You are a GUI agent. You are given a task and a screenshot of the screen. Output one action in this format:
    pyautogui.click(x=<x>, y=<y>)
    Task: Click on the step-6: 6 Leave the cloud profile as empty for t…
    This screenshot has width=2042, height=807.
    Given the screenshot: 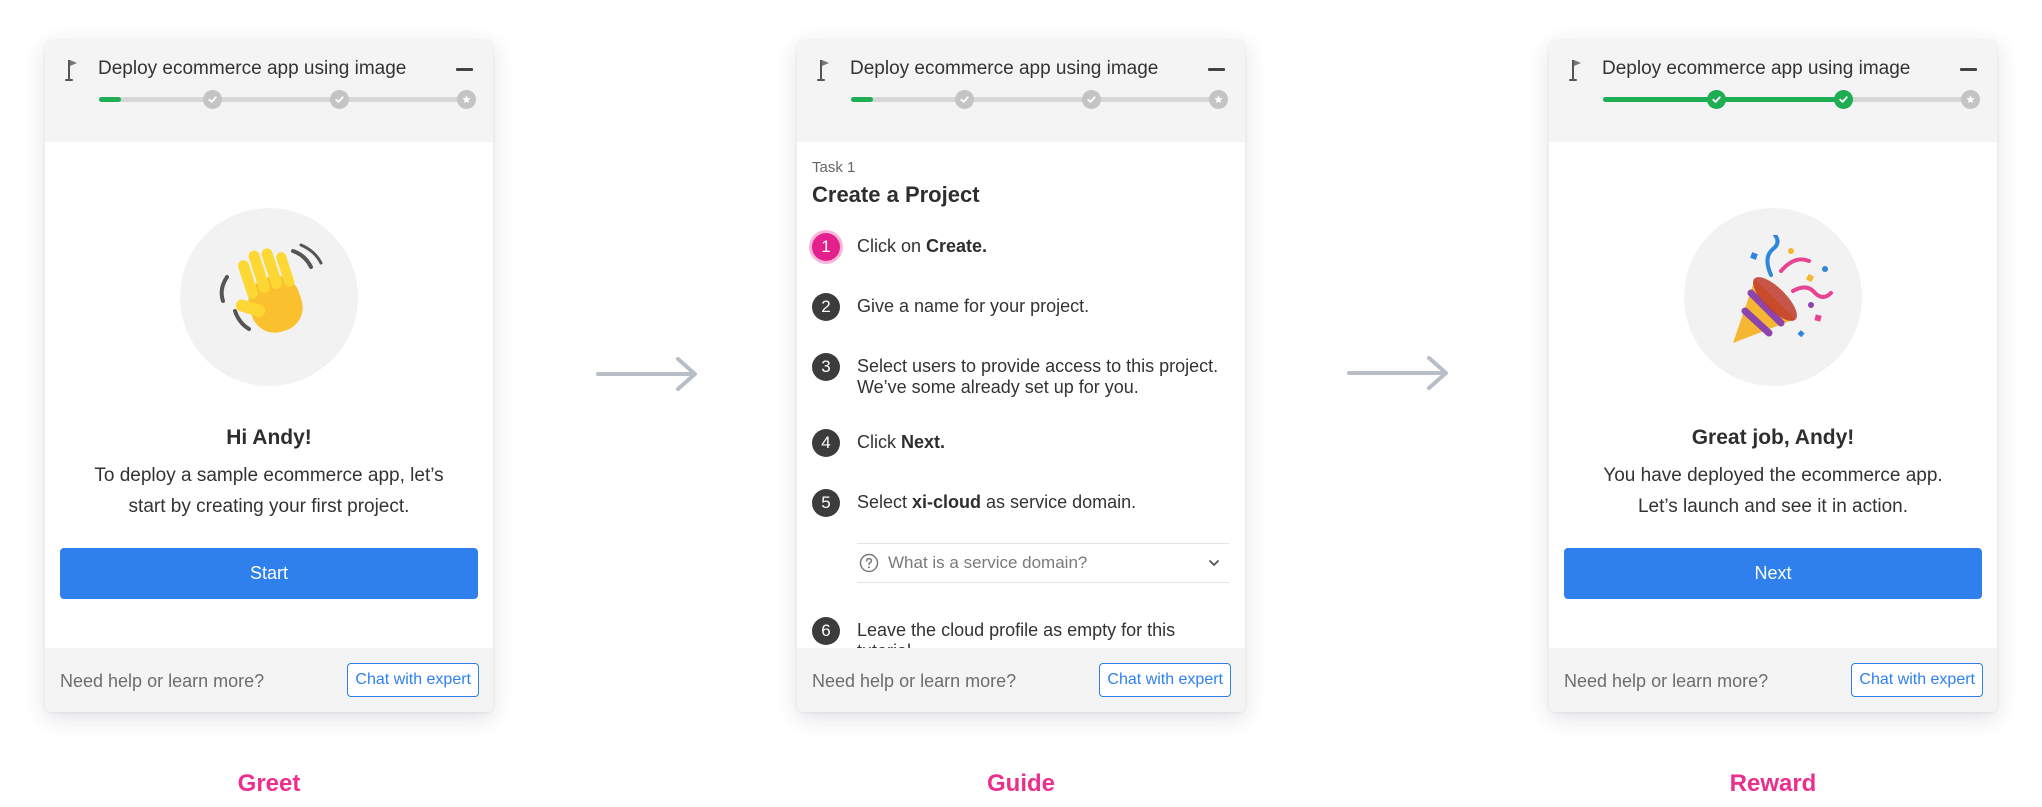 What is the action you would take?
    pyautogui.click(x=1022, y=632)
    